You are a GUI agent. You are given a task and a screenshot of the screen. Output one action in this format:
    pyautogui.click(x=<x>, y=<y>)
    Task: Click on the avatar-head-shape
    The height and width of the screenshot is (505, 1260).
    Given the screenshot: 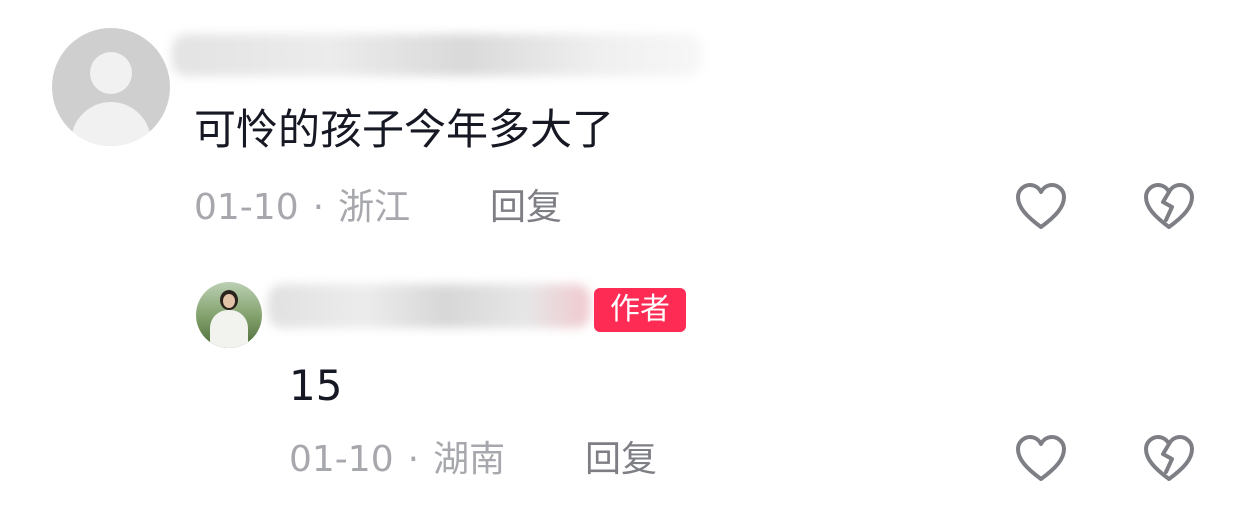 What is the action you would take?
    pyautogui.click(x=111, y=73)
    